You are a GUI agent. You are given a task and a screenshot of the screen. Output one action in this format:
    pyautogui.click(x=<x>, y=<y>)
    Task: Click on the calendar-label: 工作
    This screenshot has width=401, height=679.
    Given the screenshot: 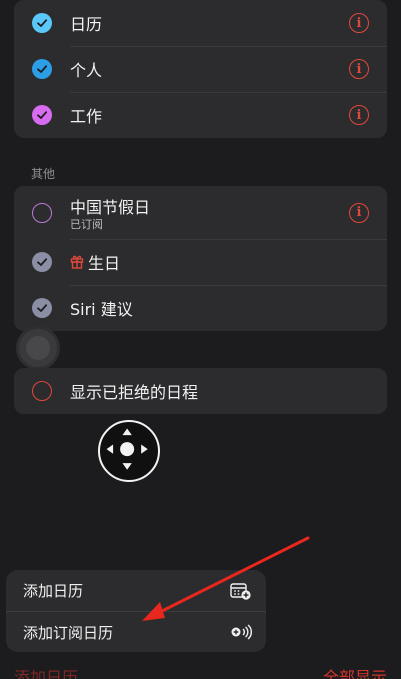 What is the action you would take?
    pyautogui.click(x=86, y=116)
    